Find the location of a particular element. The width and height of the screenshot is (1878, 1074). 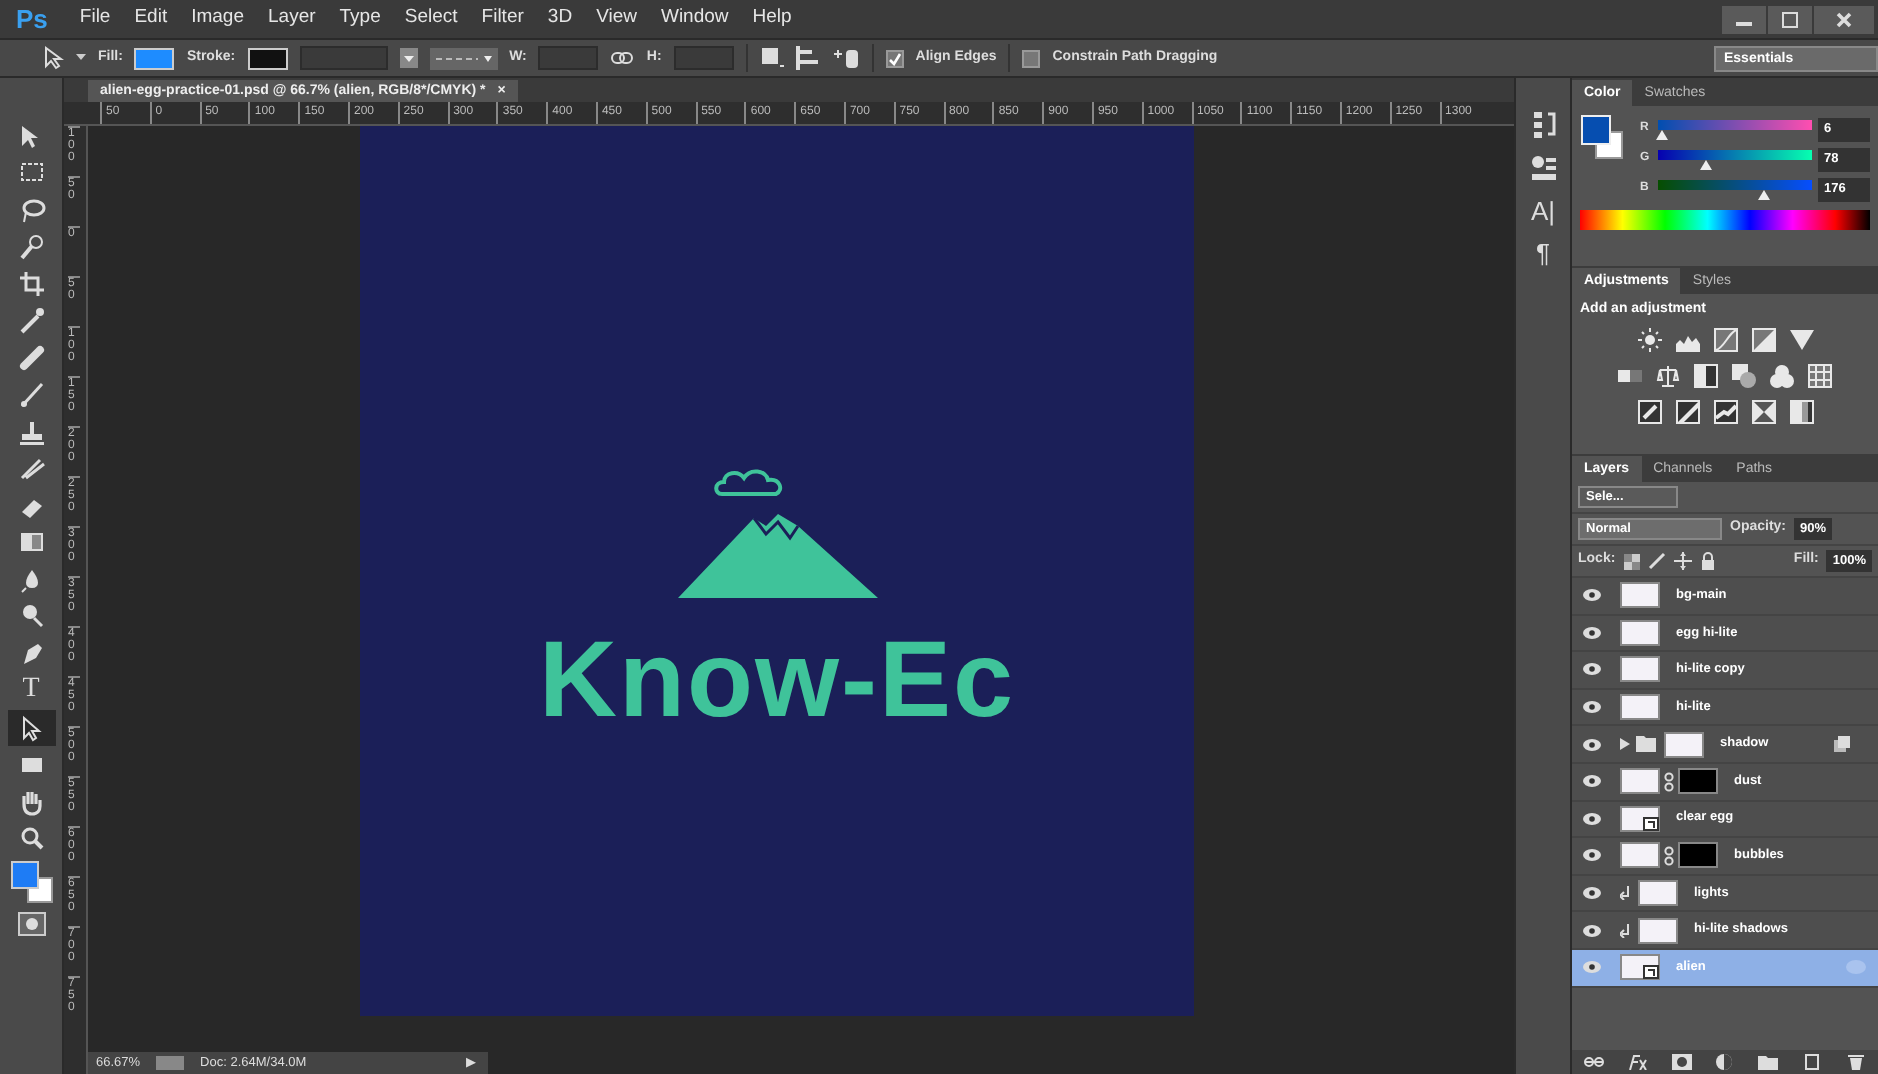

path-alignment-icon is located at coordinates (807, 58).